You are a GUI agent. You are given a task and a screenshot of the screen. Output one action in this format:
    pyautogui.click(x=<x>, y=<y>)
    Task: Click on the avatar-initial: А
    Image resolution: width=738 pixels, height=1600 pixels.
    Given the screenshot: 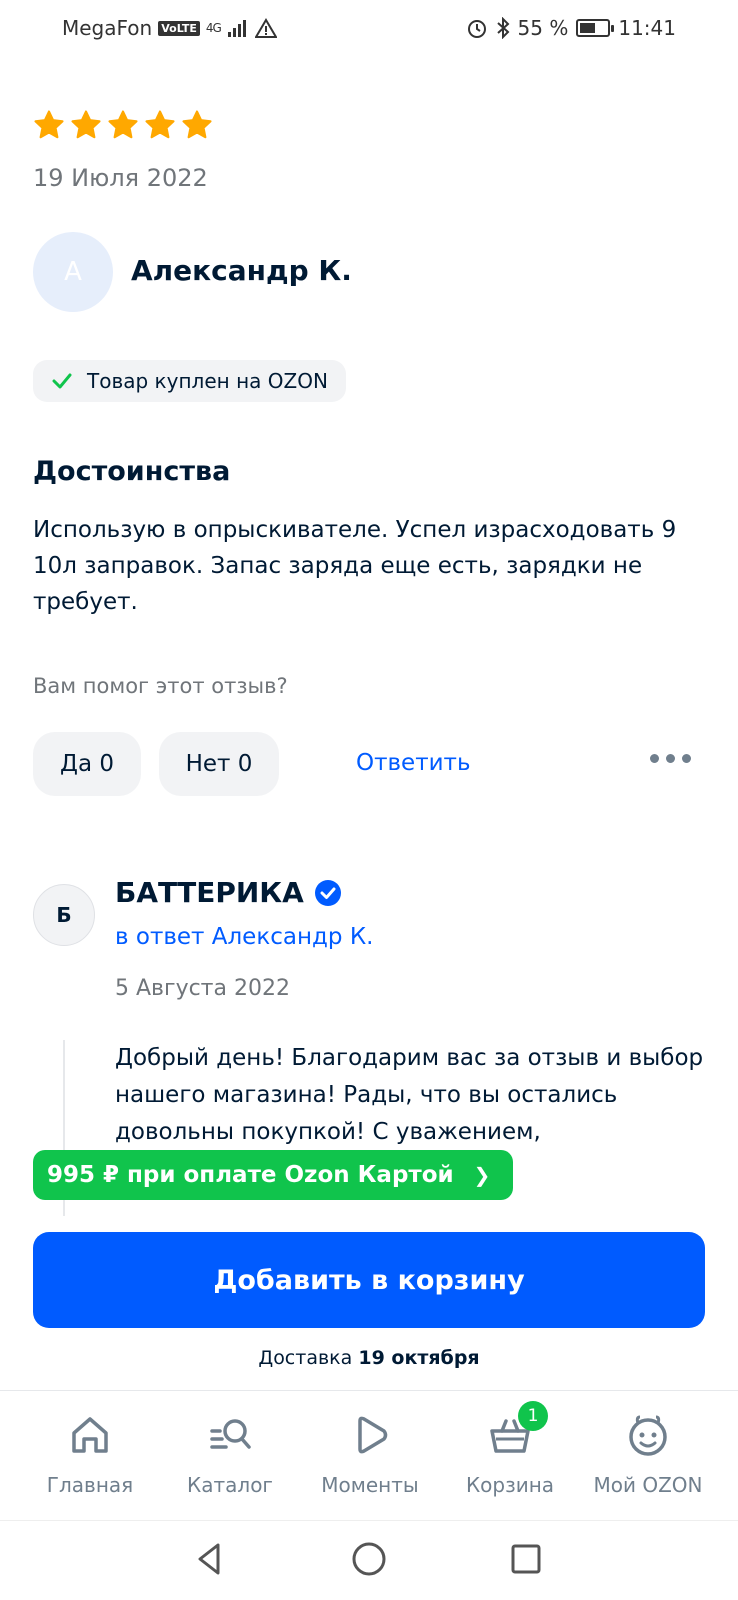 What is the action you would take?
    pyautogui.click(x=73, y=272)
    